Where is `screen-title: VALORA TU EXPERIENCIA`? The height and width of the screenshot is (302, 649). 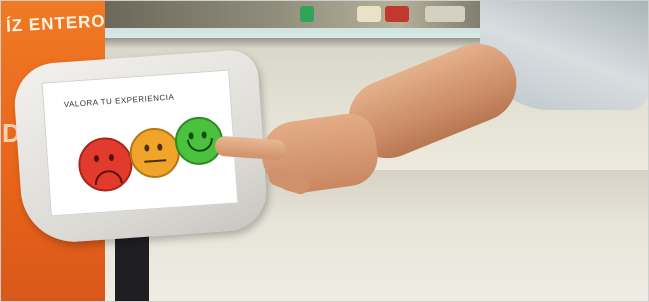
screen-title: VALORA TU EXPERIENCIA is located at coordinates (119, 101).